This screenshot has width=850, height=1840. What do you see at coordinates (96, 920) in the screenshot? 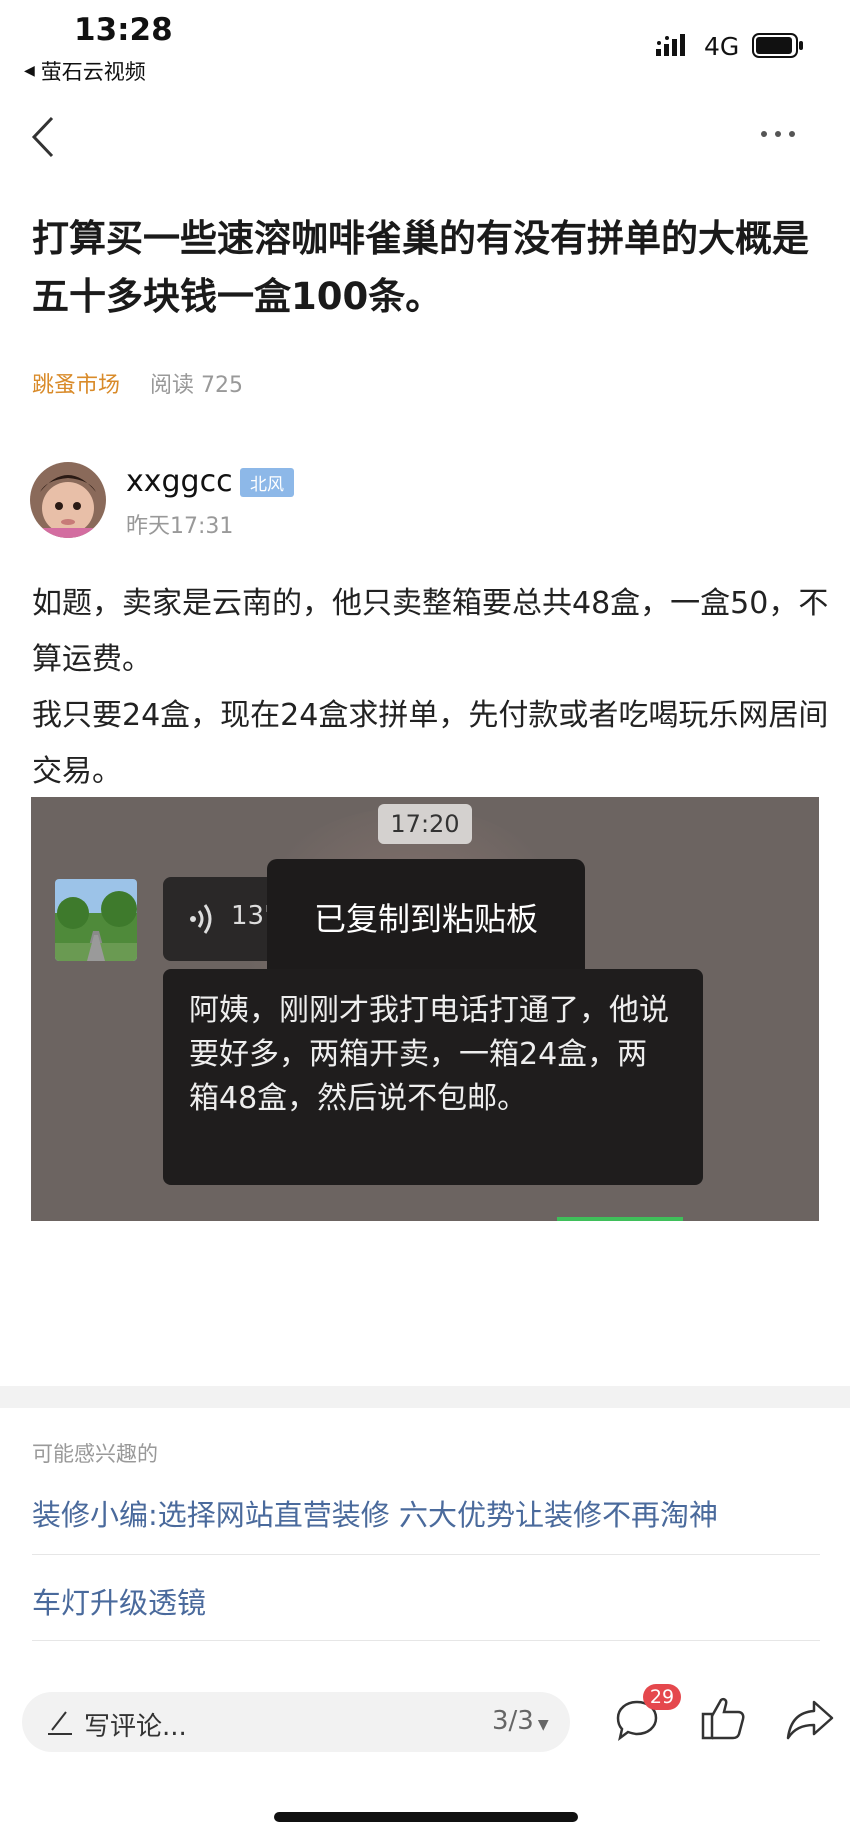
I see `chat-avatar` at bounding box center [96, 920].